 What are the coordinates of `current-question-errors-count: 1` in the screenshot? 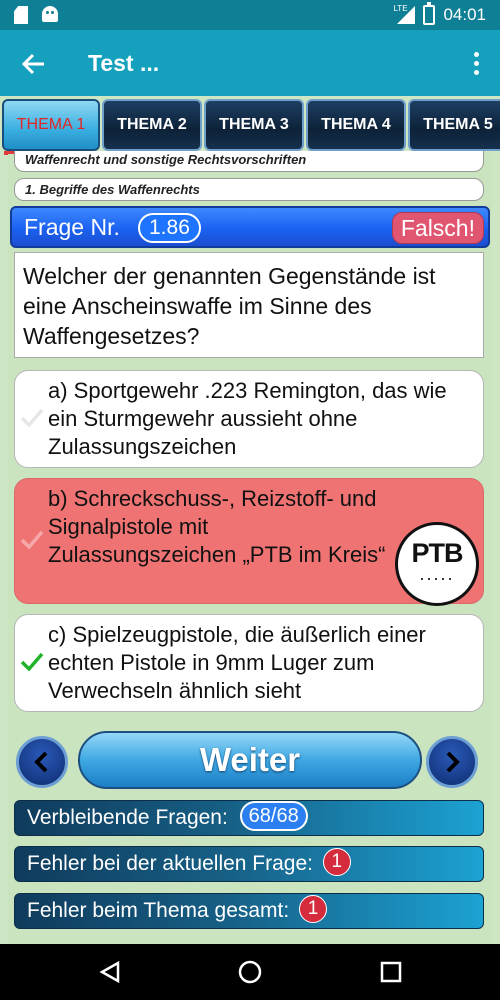 It's located at (336, 862).